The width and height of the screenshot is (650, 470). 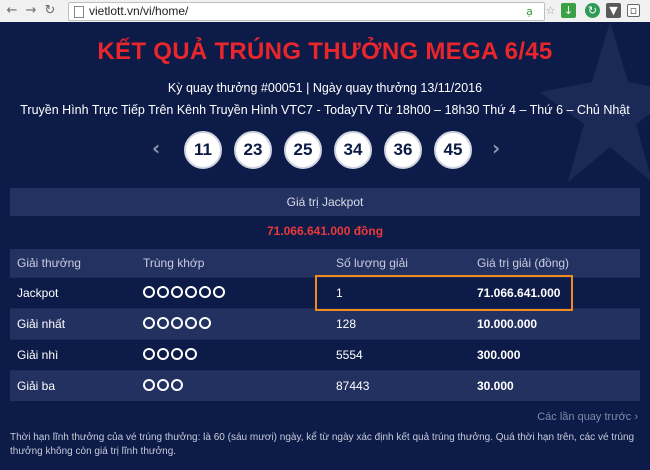 What do you see at coordinates (507, 324) in the screenshot?
I see `prize-value: 10.000.000` at bounding box center [507, 324].